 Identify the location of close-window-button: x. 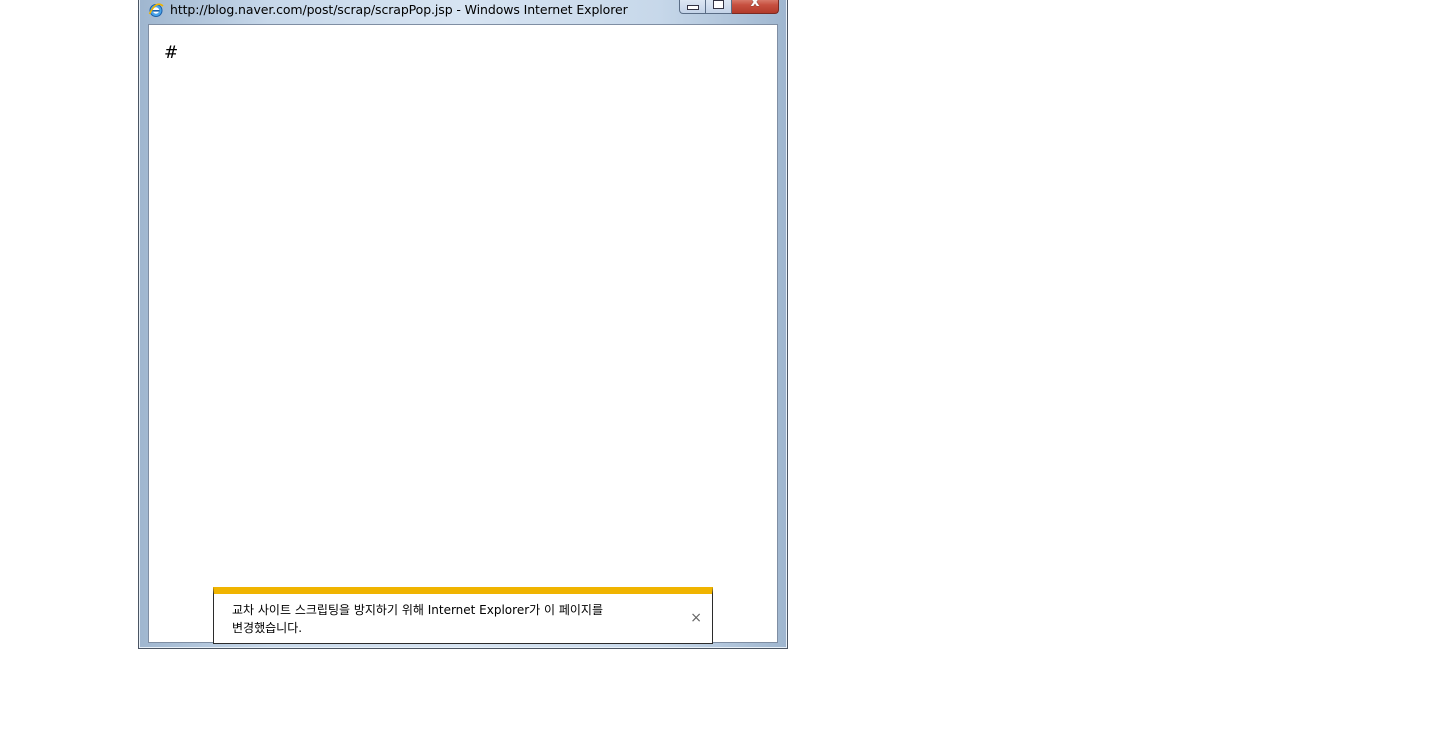
(755, 7).